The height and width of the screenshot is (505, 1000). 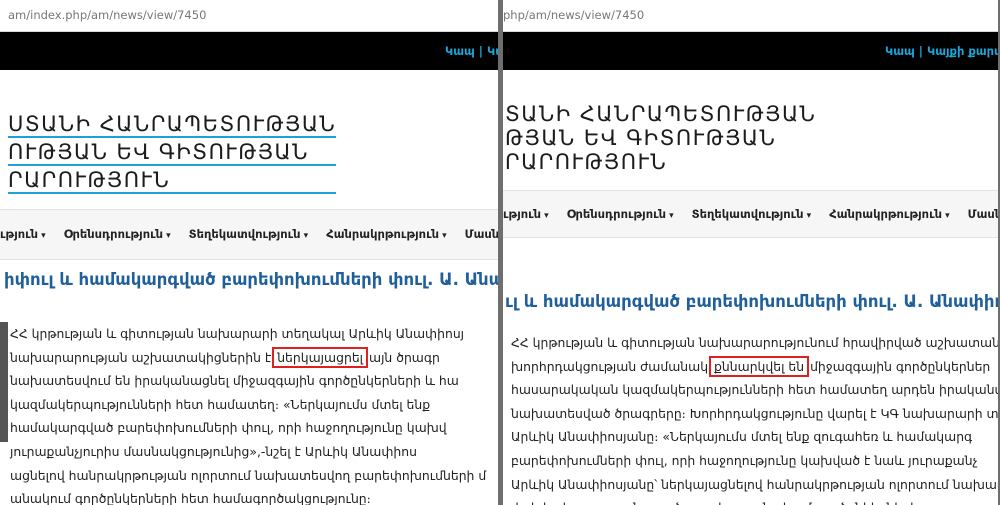 What do you see at coordinates (641, 138) in the screenshot?
I see `title-line-2: ԹՅԱՆ ԵՎ ԳԻՏՈՒԹՅԱՆ` at bounding box center [641, 138].